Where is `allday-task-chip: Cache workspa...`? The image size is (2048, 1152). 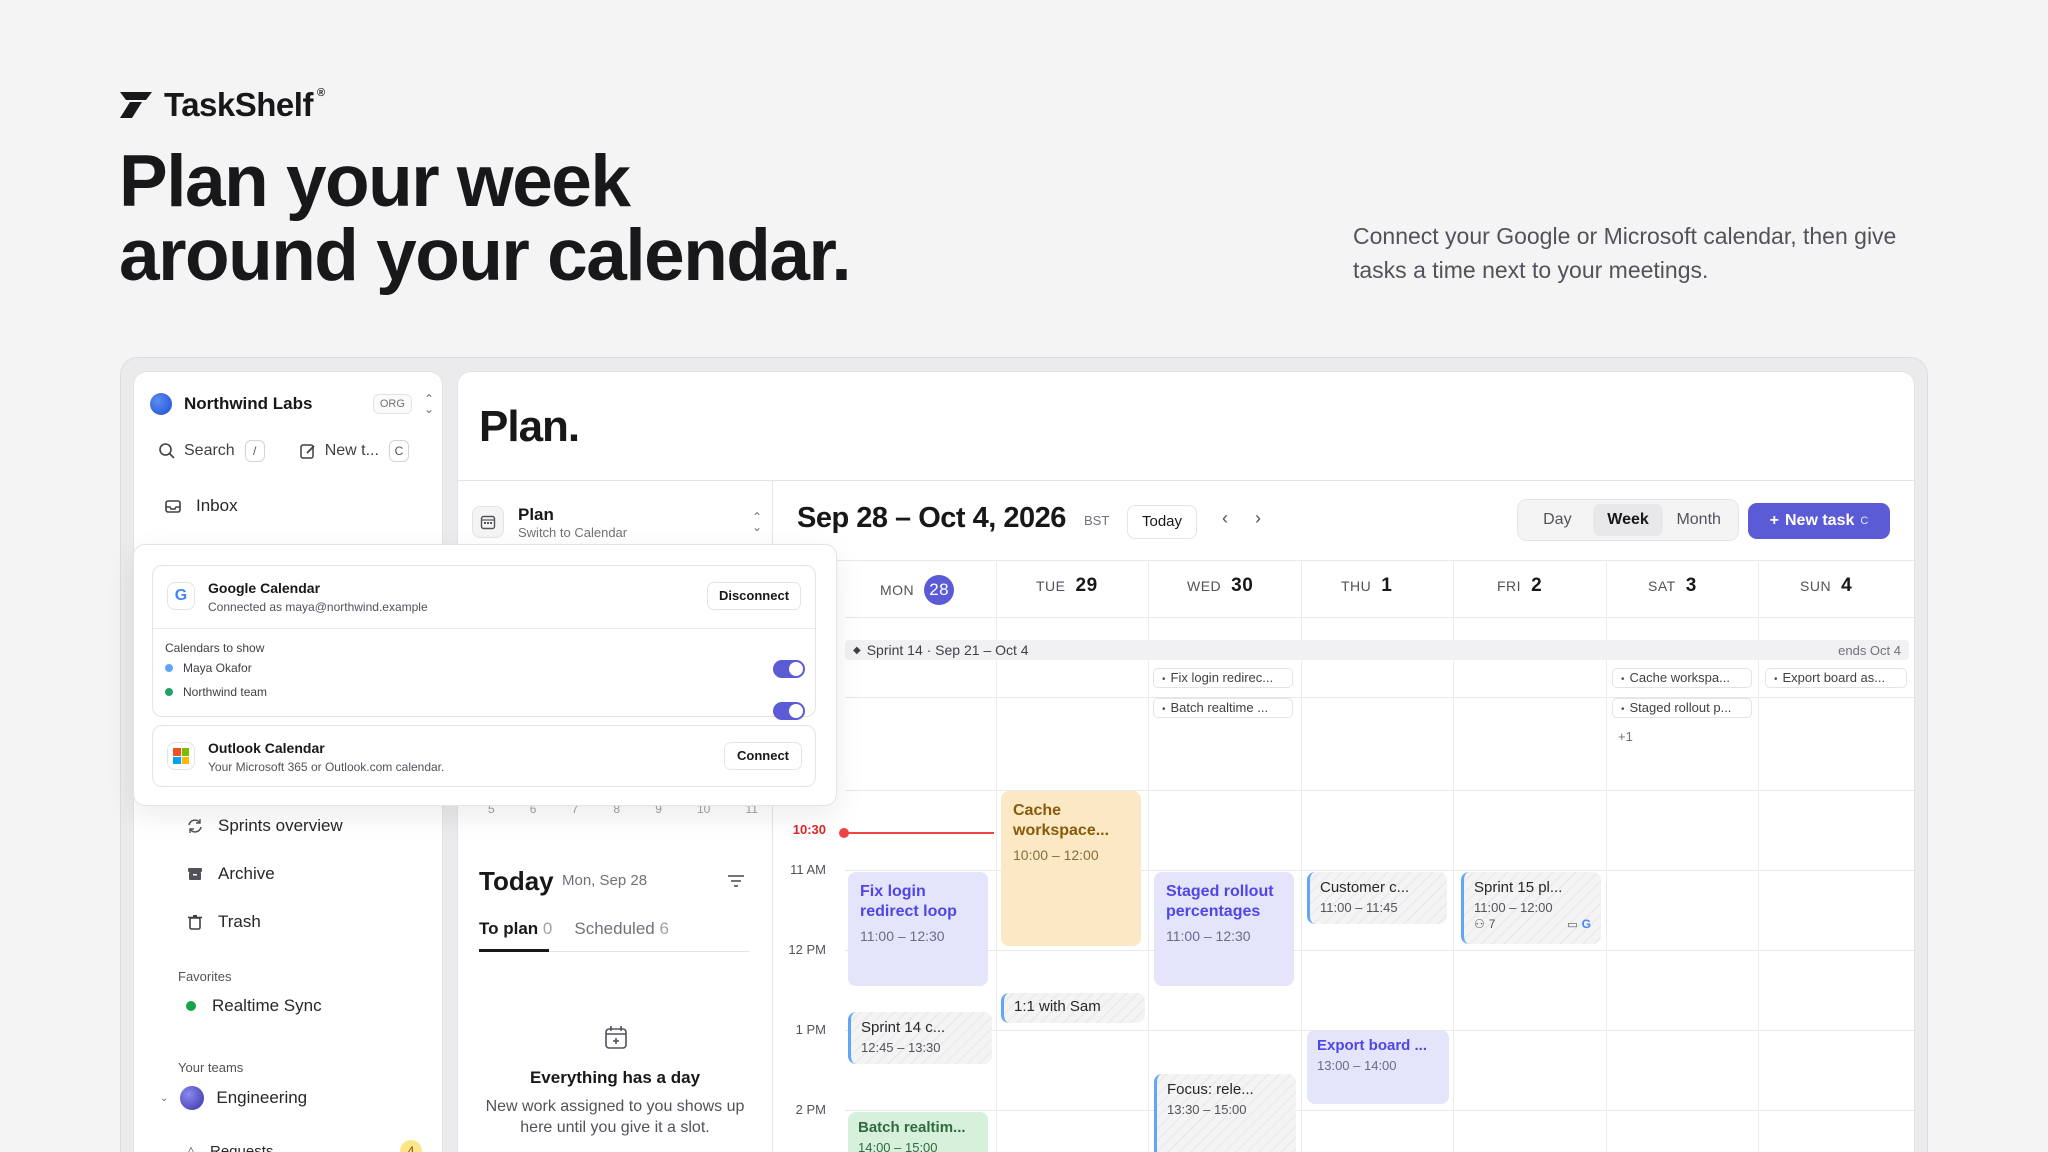
allday-task-chip: Cache workspa... is located at coordinates (1682, 678).